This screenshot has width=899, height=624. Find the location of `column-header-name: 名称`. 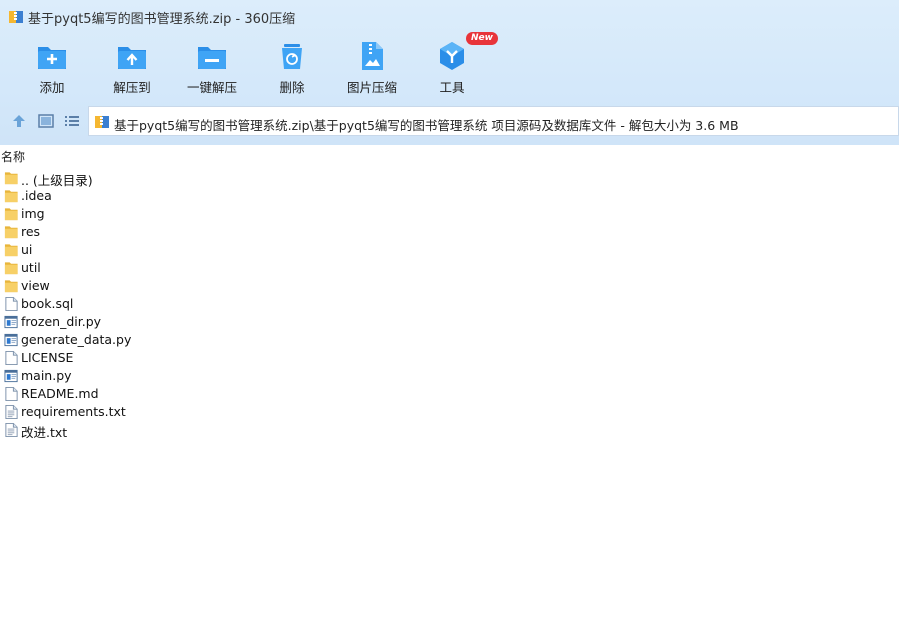

column-header-name: 名称 is located at coordinates (13, 156).